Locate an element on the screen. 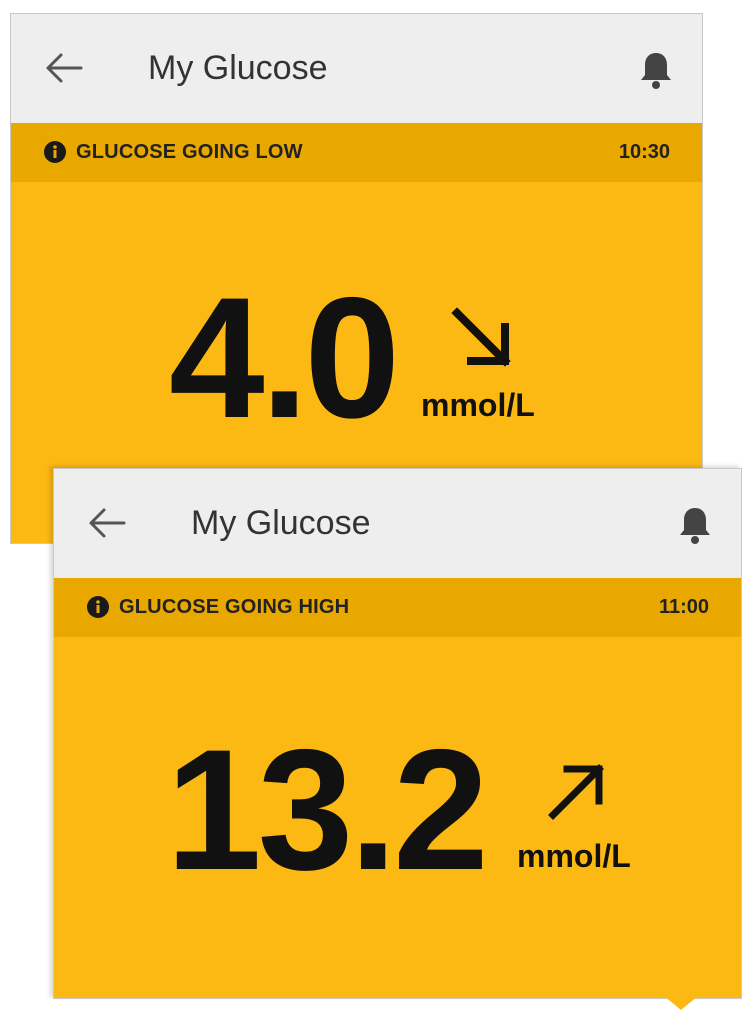  glucose-reading: 13.2 is located at coordinates (327, 810).